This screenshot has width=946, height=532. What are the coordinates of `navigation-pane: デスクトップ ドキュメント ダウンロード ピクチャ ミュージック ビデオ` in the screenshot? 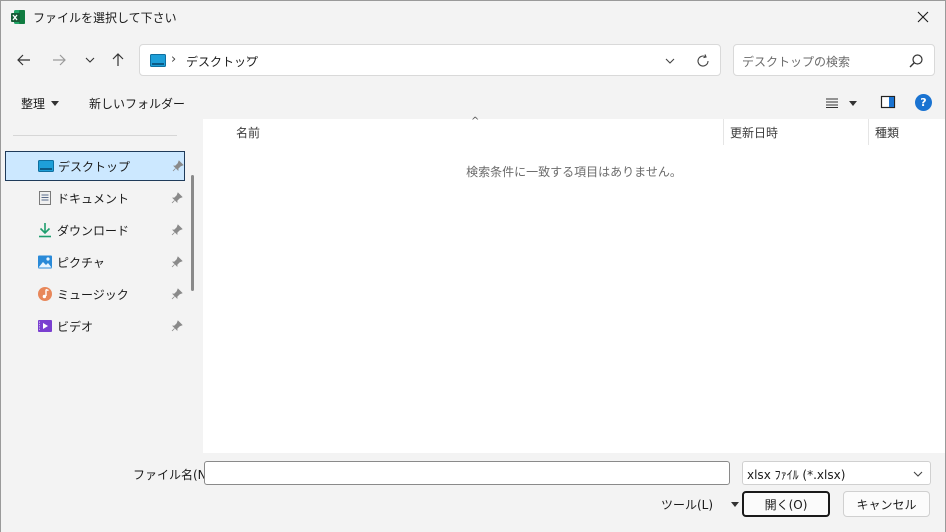 It's located at (97, 286).